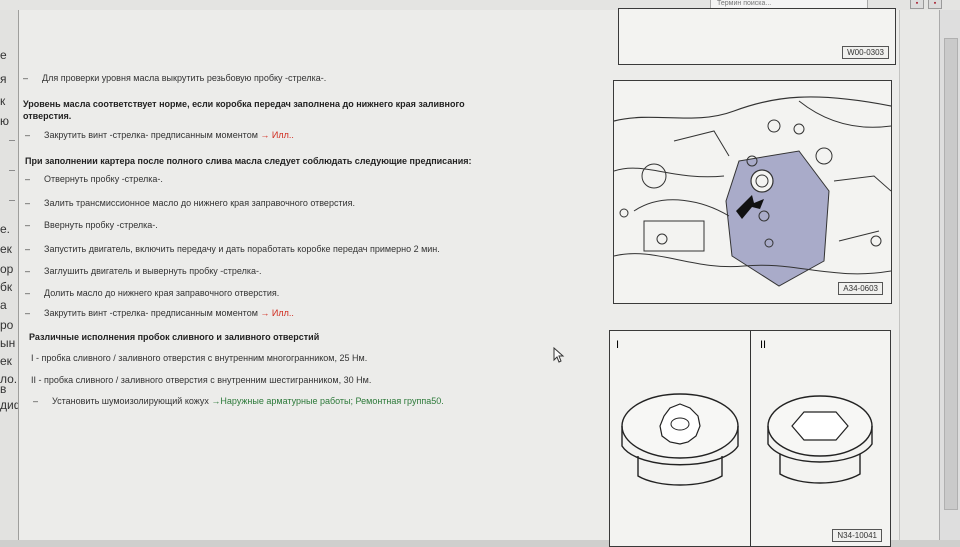 The image size is (960, 547). What do you see at coordinates (820, 439) in the screenshot?
I see `plug-hex-illustration` at bounding box center [820, 439].